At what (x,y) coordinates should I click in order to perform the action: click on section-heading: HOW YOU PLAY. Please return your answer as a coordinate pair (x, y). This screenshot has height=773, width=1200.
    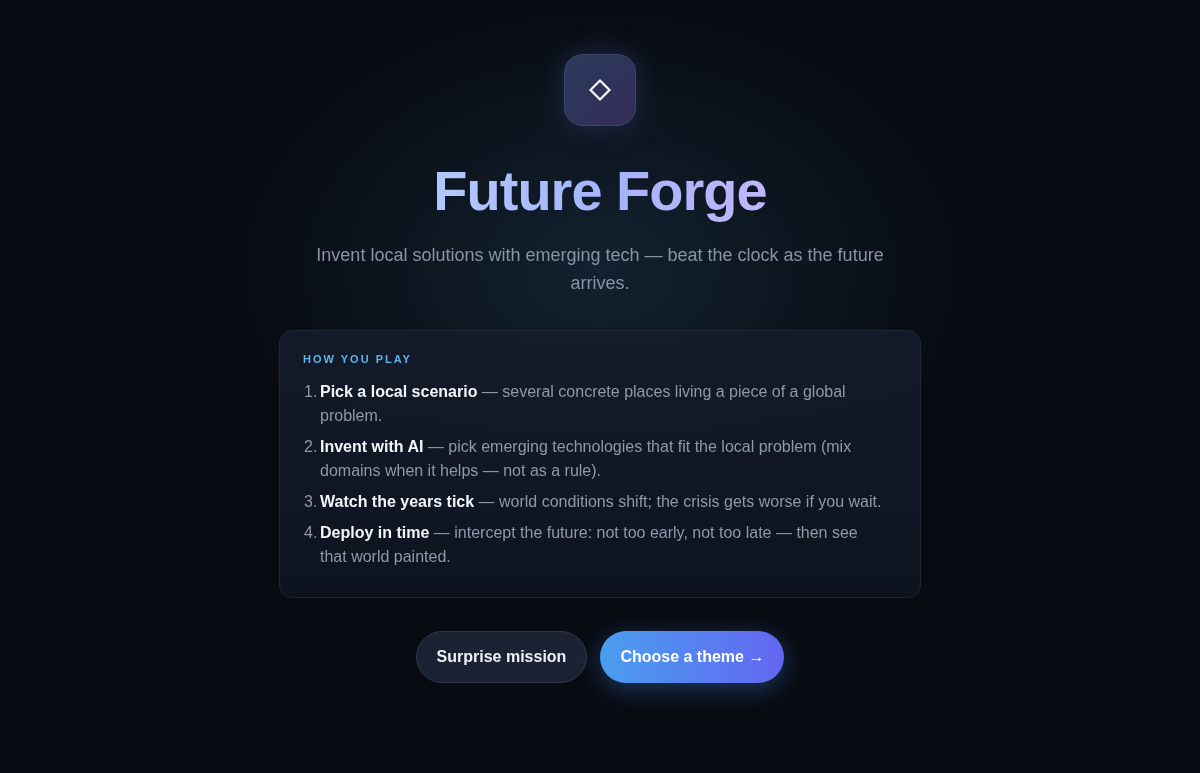
    Looking at the image, I should click on (358, 359).